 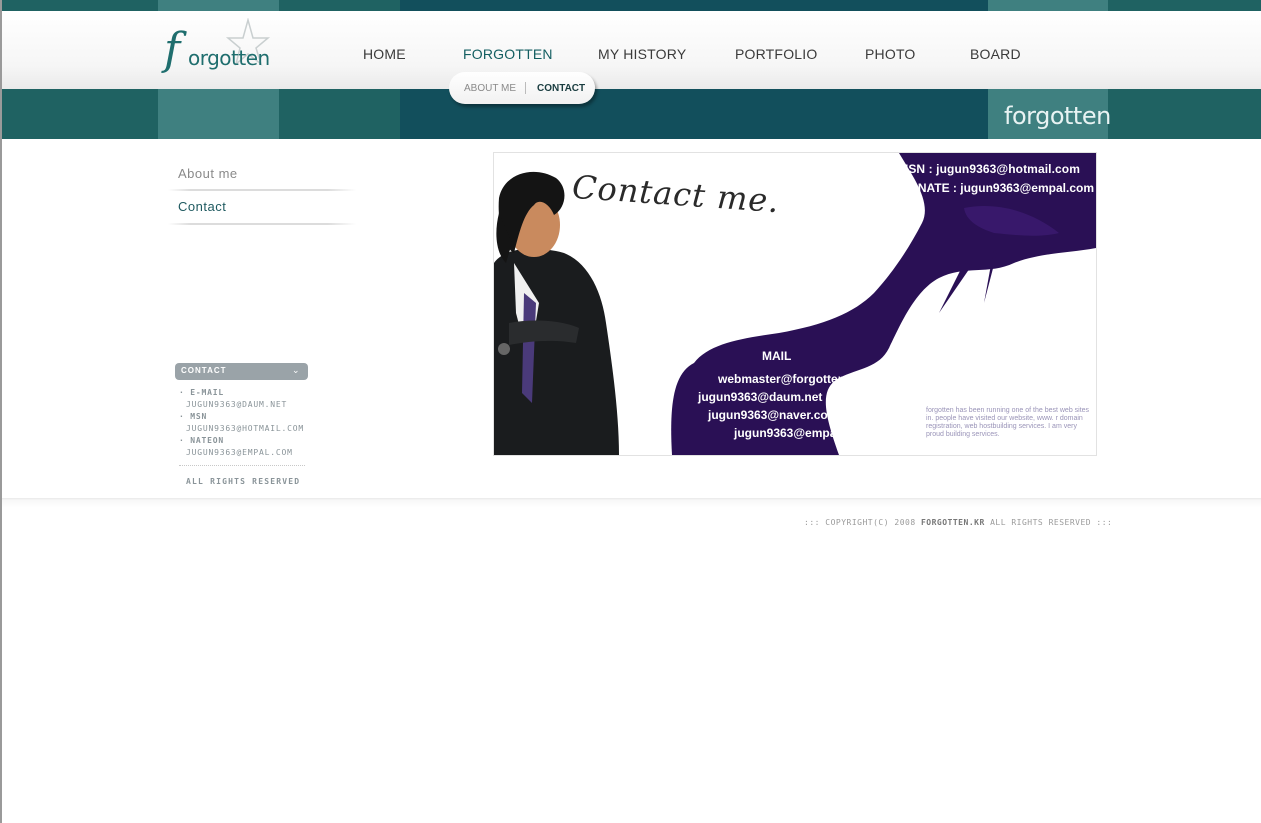 I want to click on contact-email-label: · E-MAIL, so click(x=201, y=392).